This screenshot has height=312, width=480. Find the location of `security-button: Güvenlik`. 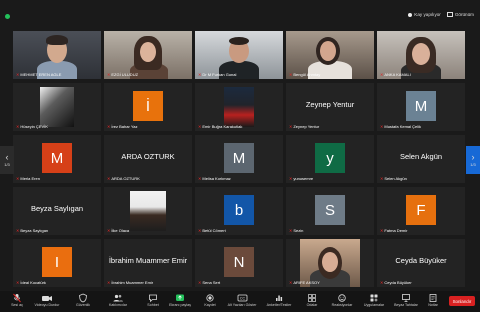

security-button: Güvenlik is located at coordinates (83, 300).